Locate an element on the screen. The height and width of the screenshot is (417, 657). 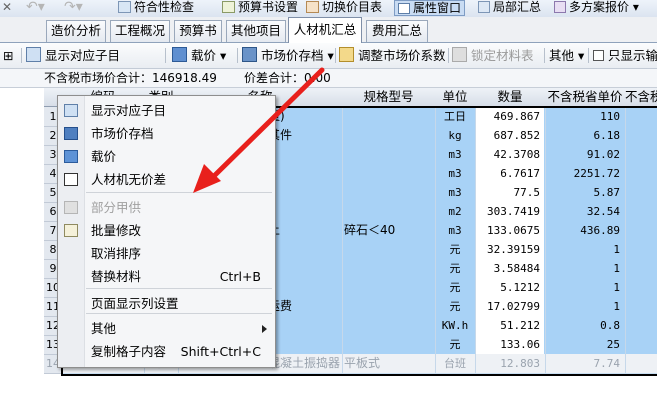
tab-labor-material-machine-summary: 人材机汇总 is located at coordinates (325, 30).